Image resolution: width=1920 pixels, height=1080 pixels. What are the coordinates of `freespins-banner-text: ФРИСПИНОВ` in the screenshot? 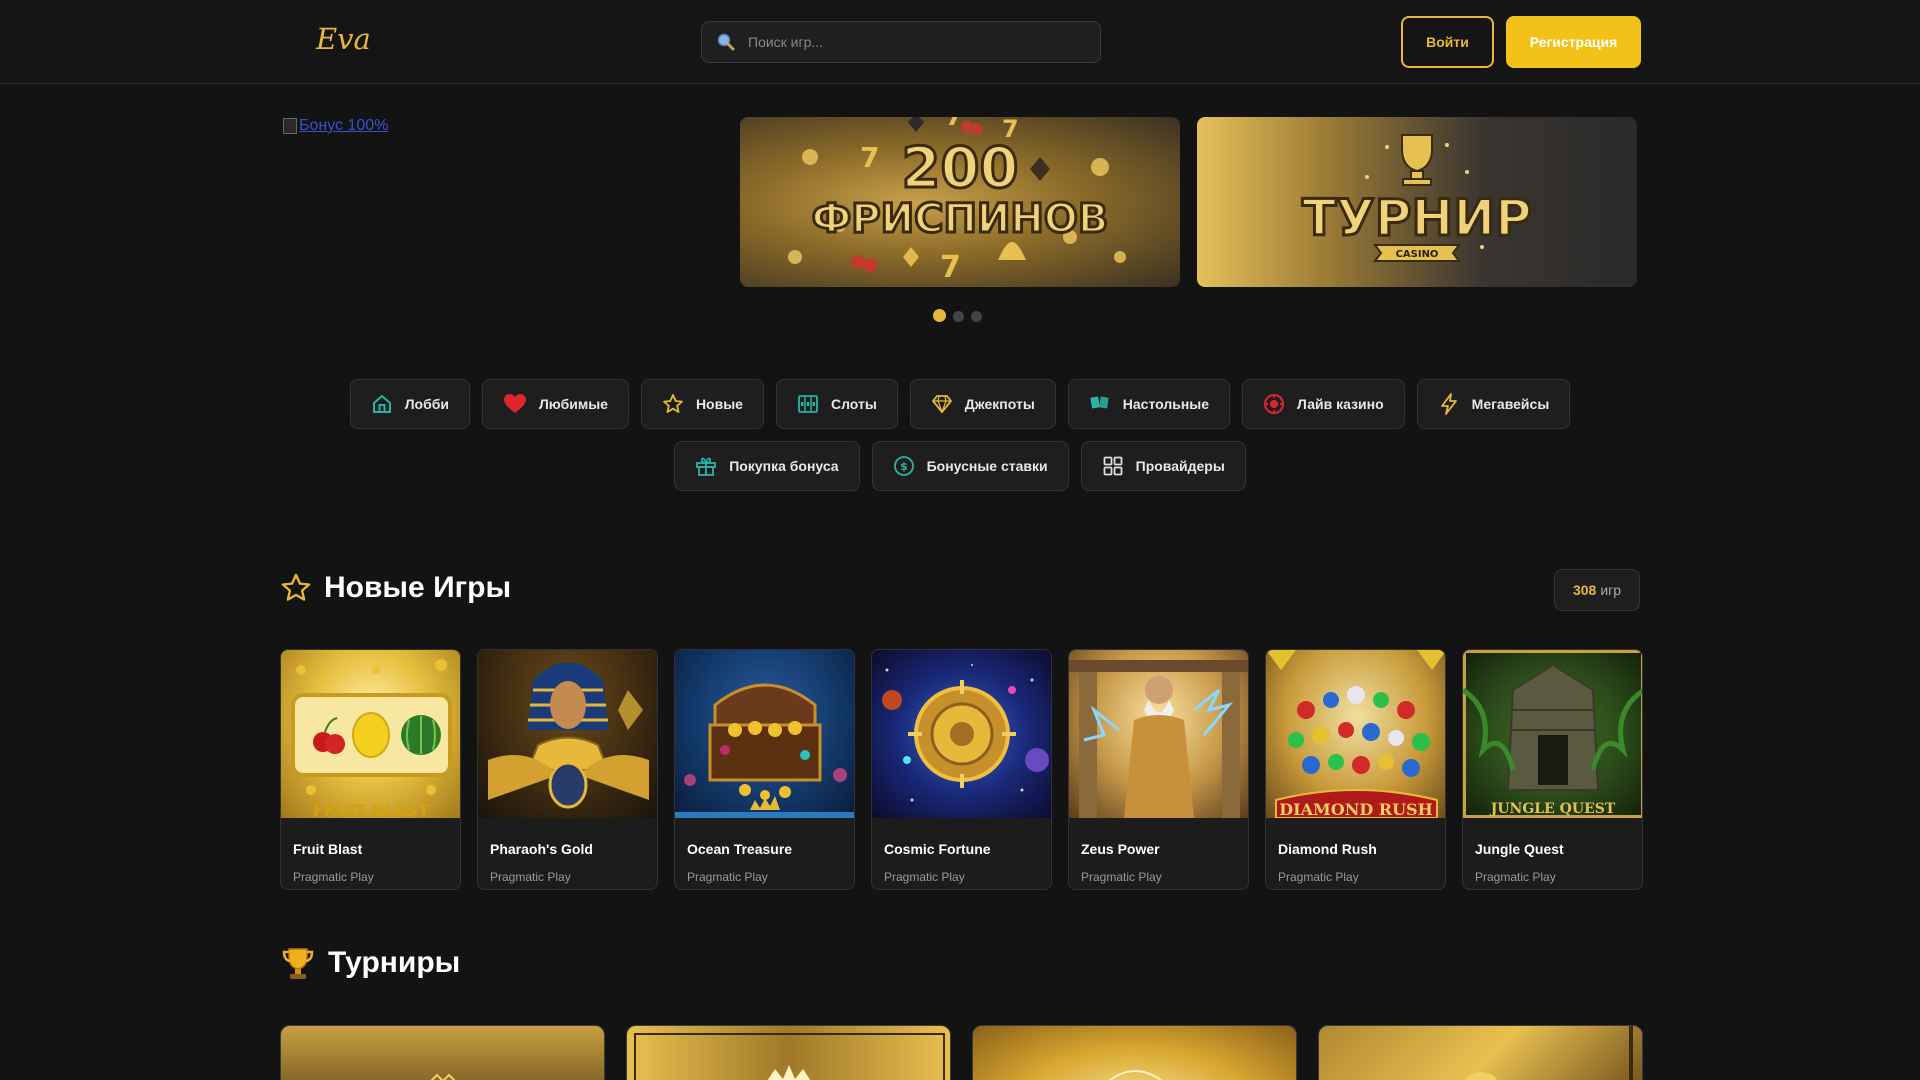 It's located at (960, 219).